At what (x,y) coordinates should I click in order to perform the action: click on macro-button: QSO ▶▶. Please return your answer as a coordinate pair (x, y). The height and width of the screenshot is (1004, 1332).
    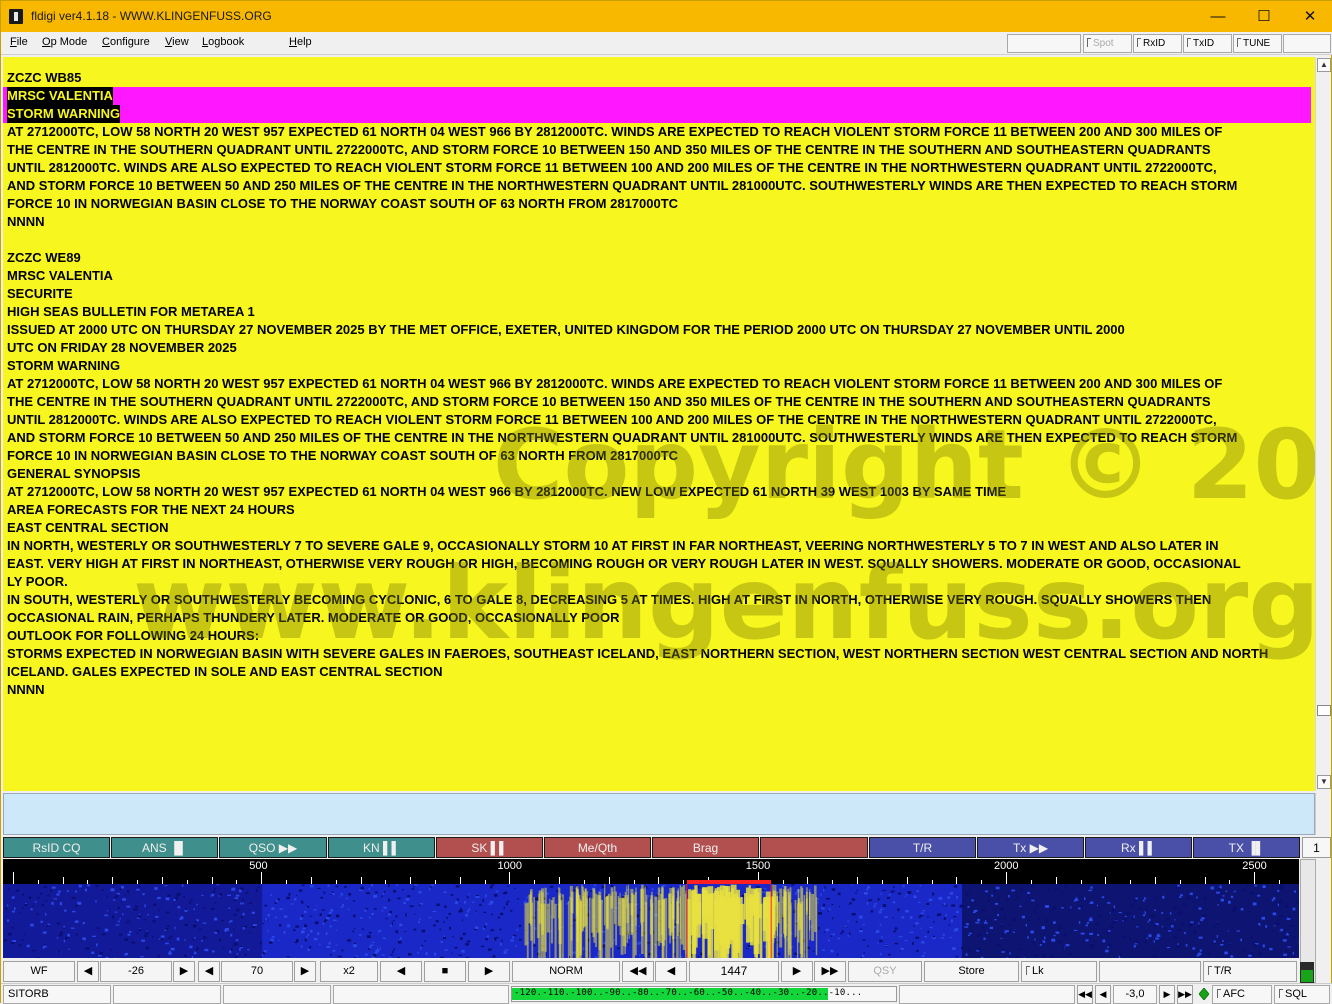
    Looking at the image, I should click on (273, 847).